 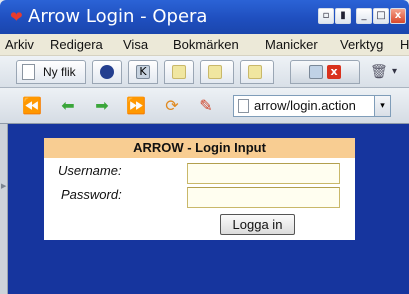 What do you see at coordinates (364, 16) in the screenshot?
I see `minimize-button: _` at bounding box center [364, 16].